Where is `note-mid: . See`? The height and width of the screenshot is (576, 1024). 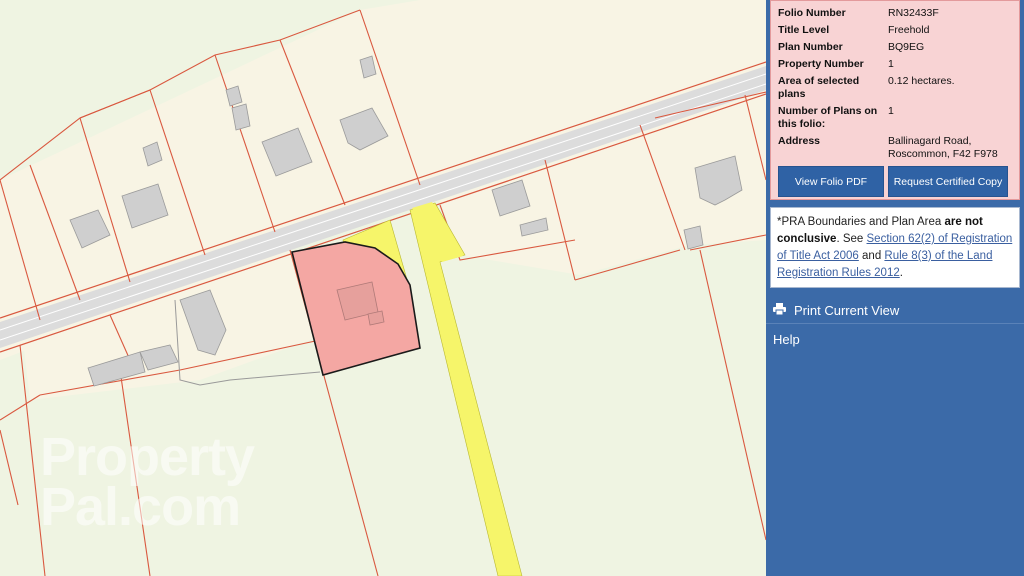 note-mid: . See is located at coordinates (851, 239).